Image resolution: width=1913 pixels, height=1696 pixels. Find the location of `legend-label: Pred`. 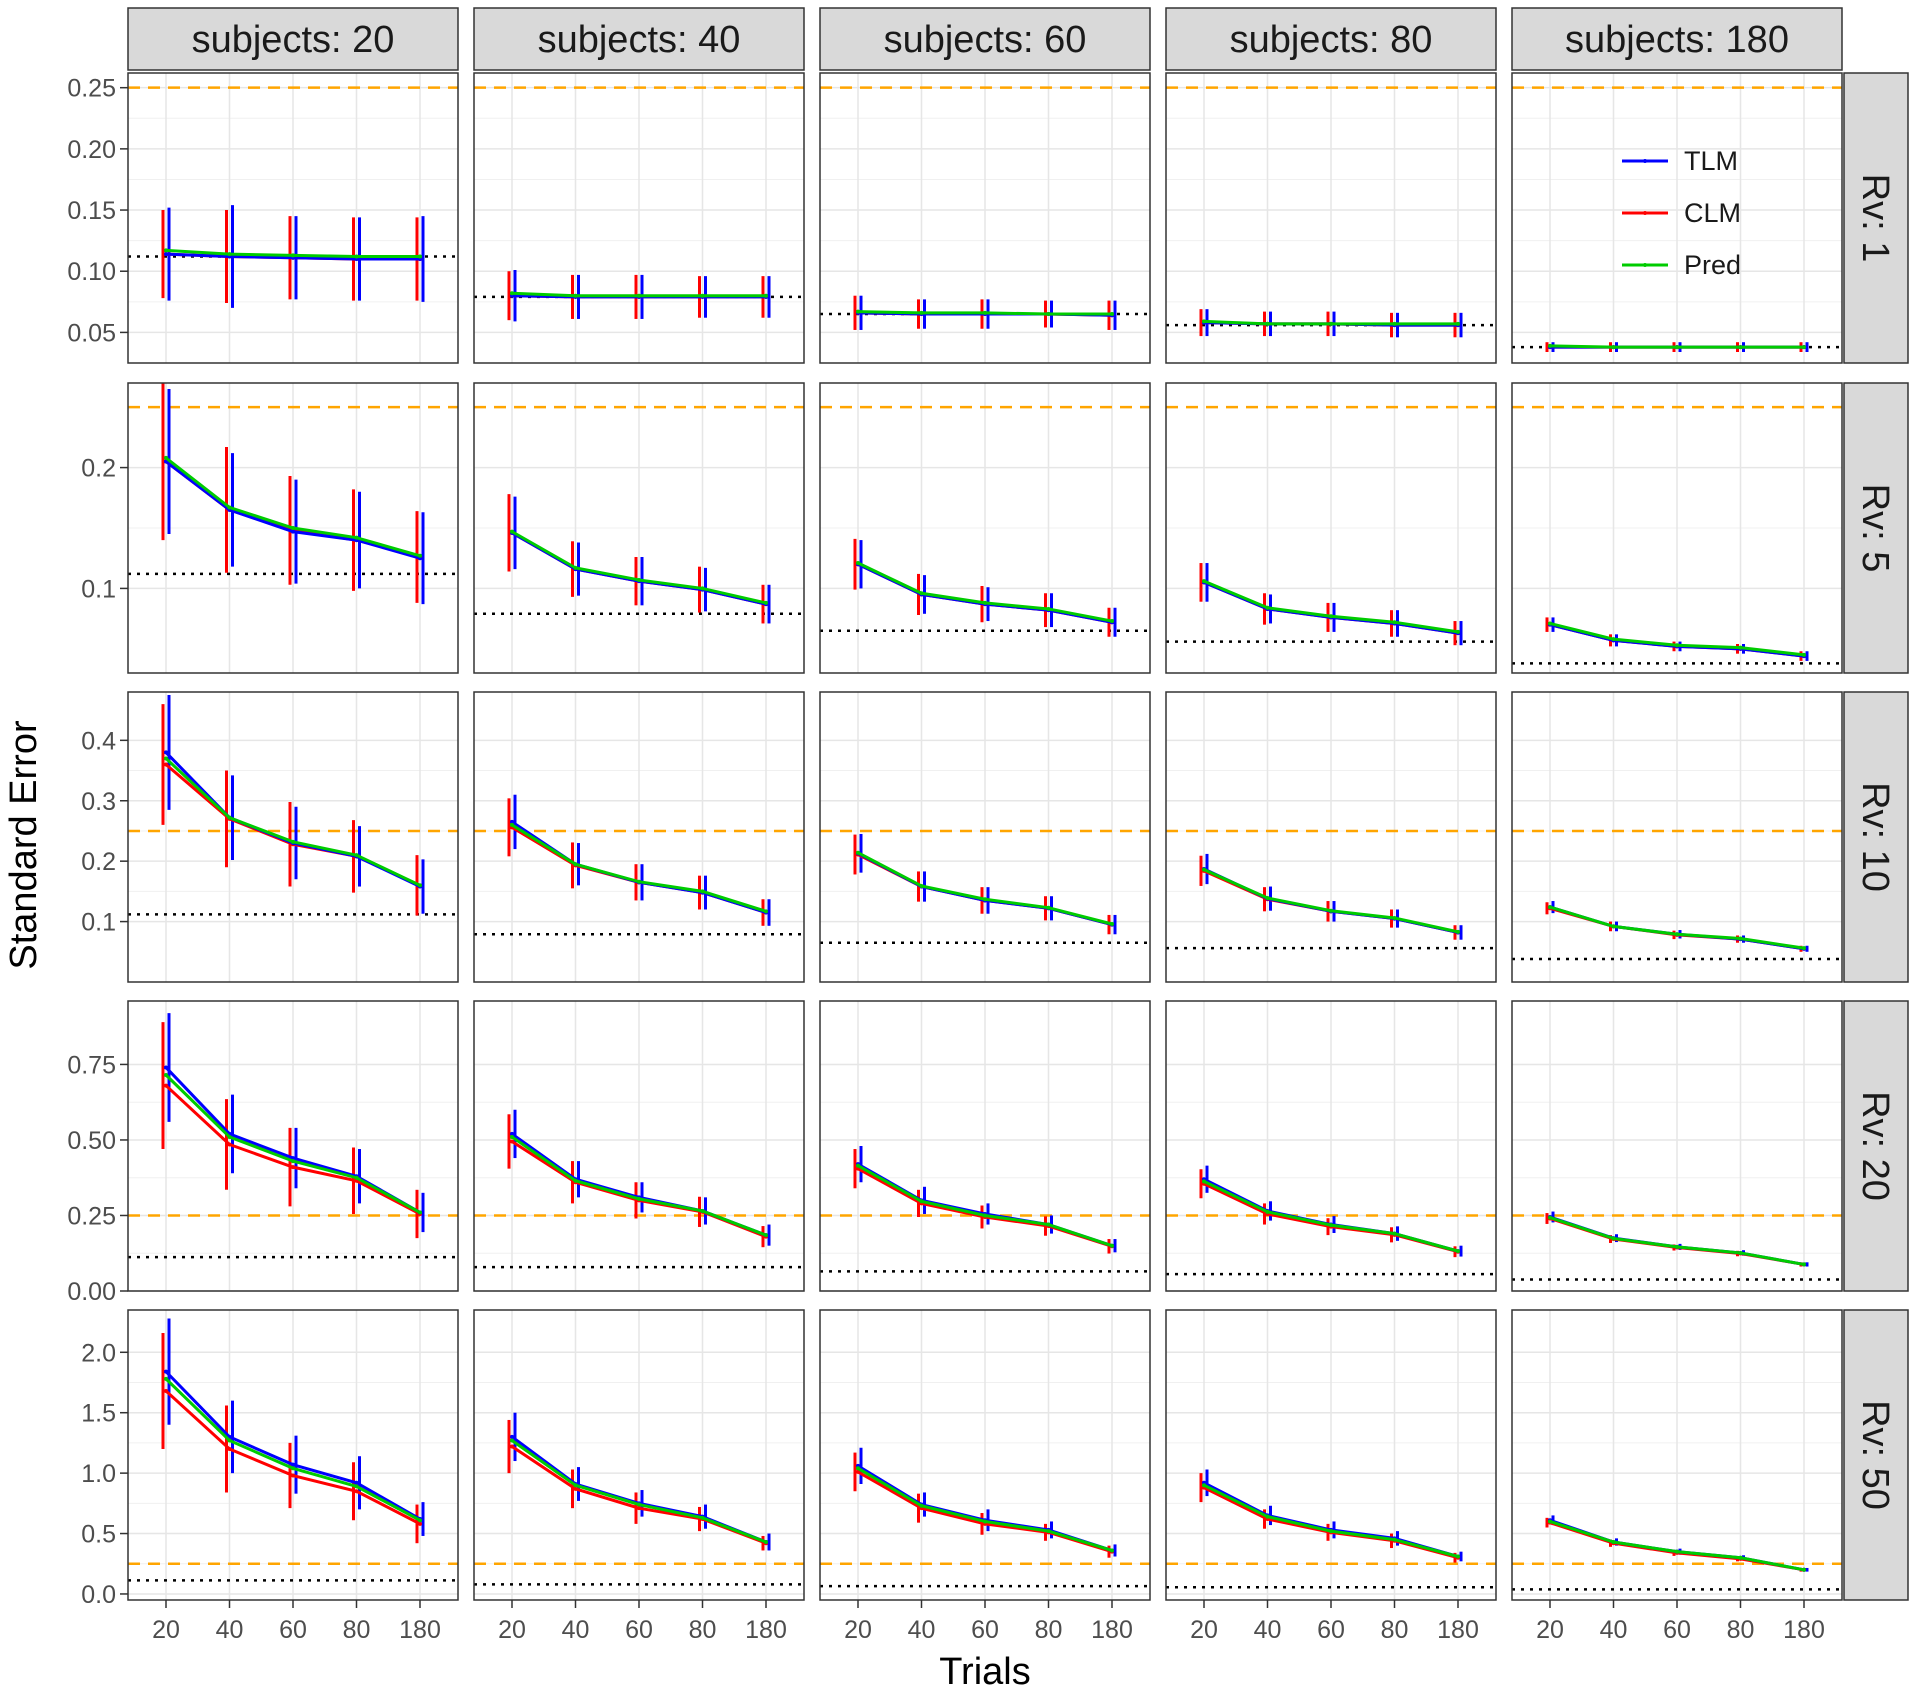

legend-label: Pred is located at coordinates (1712, 265).